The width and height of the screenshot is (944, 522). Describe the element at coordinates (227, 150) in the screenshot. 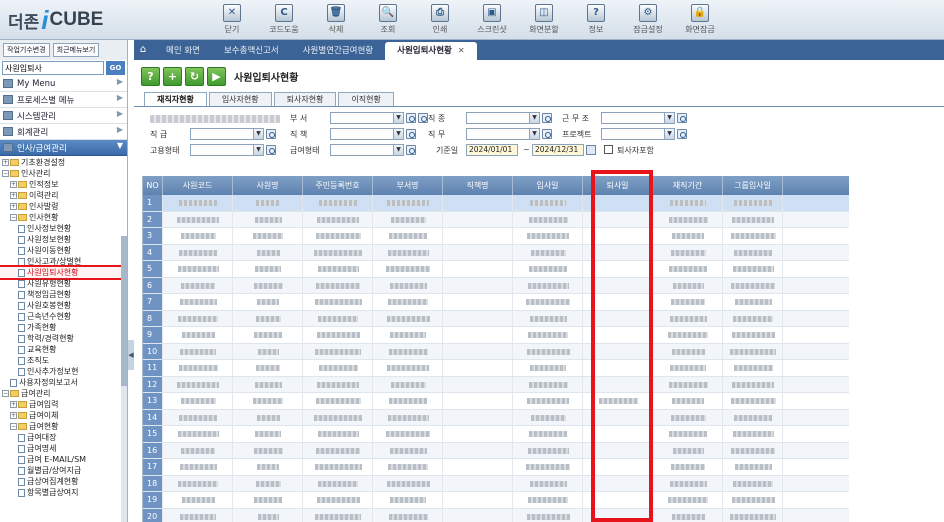

I see `employ-type-select: ▼` at that location.